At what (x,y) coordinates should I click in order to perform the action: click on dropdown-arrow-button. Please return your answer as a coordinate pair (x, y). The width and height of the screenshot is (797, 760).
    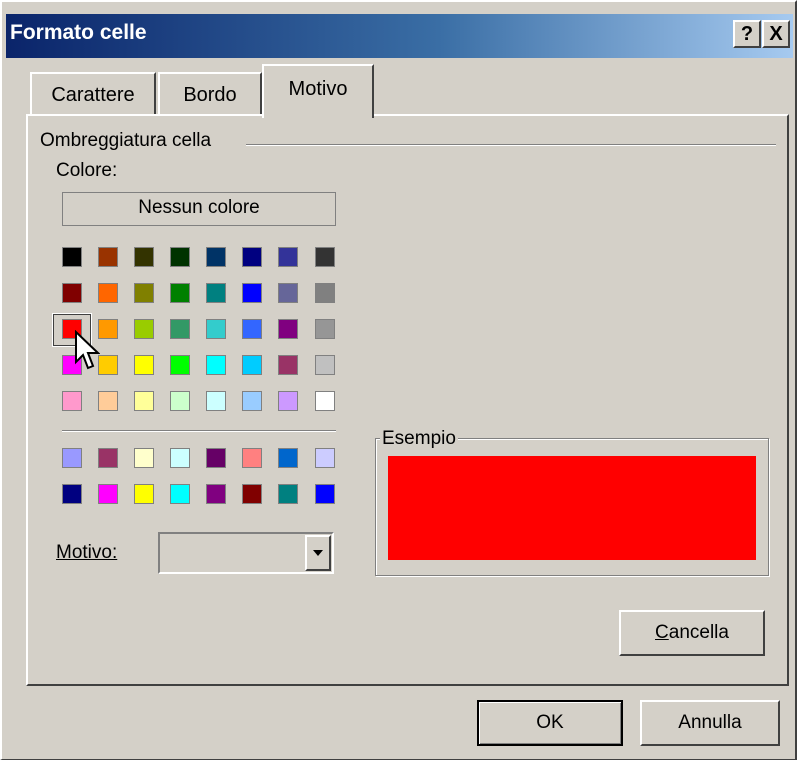
    Looking at the image, I should click on (318, 553).